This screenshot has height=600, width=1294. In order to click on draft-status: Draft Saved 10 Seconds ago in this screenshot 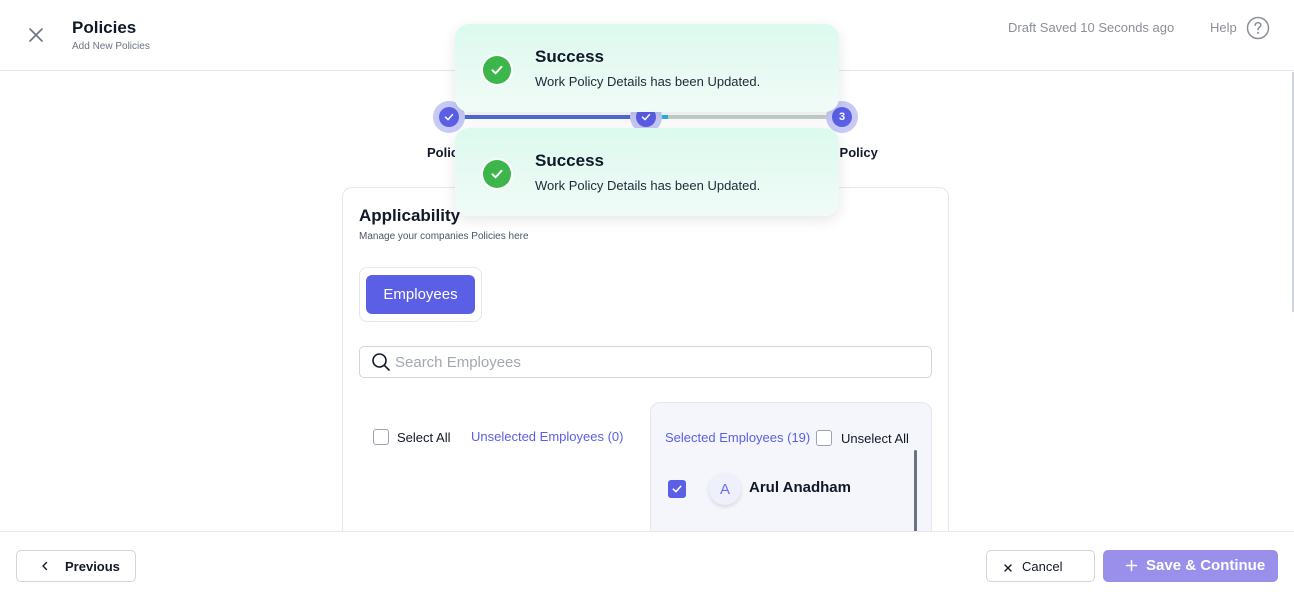, I will do `click(1091, 27)`.